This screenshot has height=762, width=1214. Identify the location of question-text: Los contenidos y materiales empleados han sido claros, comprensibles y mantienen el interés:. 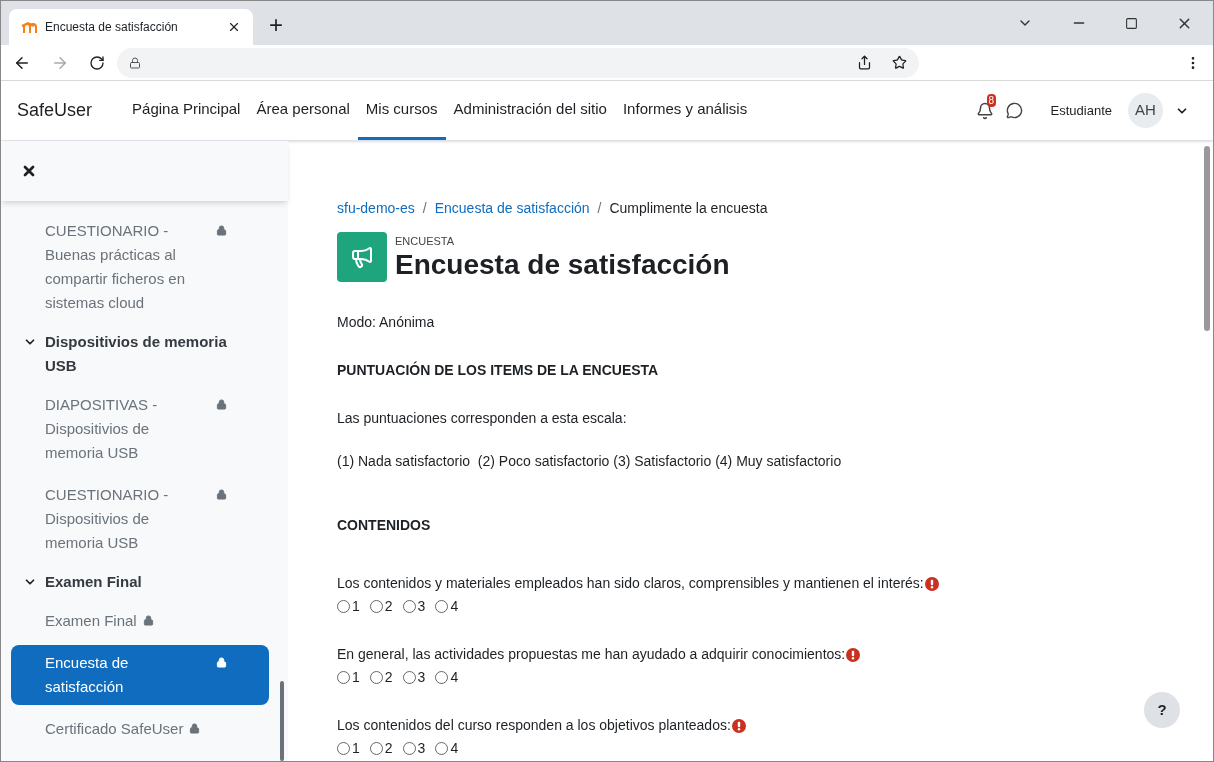
(630, 583).